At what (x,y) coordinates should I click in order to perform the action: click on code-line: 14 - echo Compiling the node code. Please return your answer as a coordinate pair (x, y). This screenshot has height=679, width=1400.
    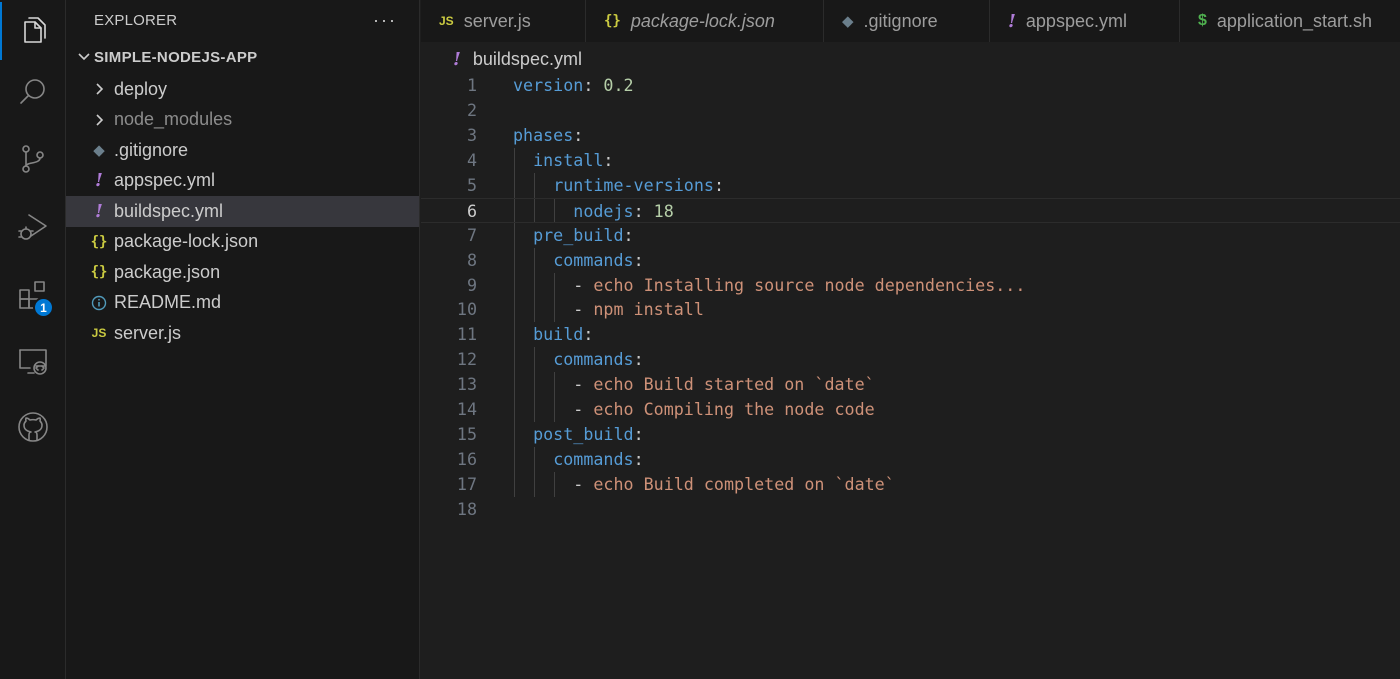
    Looking at the image, I should click on (910, 410).